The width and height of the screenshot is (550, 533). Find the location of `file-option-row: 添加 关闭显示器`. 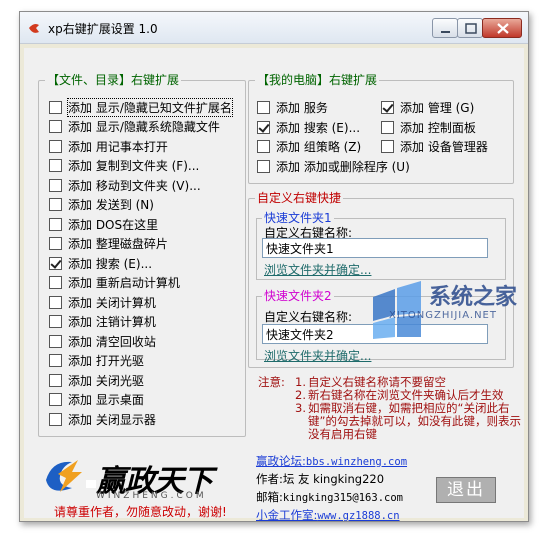

file-option-row: 添加 关闭显示器 is located at coordinates (102, 419).